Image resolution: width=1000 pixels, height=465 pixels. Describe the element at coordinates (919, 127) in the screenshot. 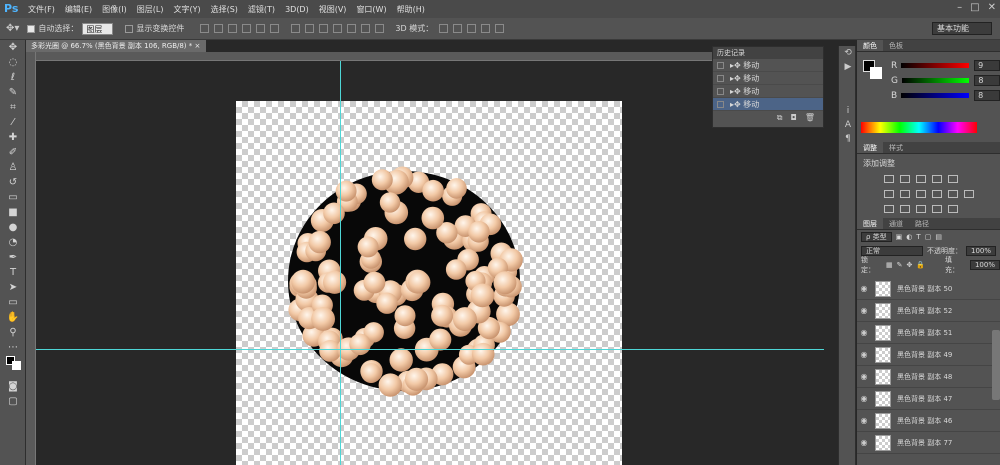

I see `color-spectrum` at that location.